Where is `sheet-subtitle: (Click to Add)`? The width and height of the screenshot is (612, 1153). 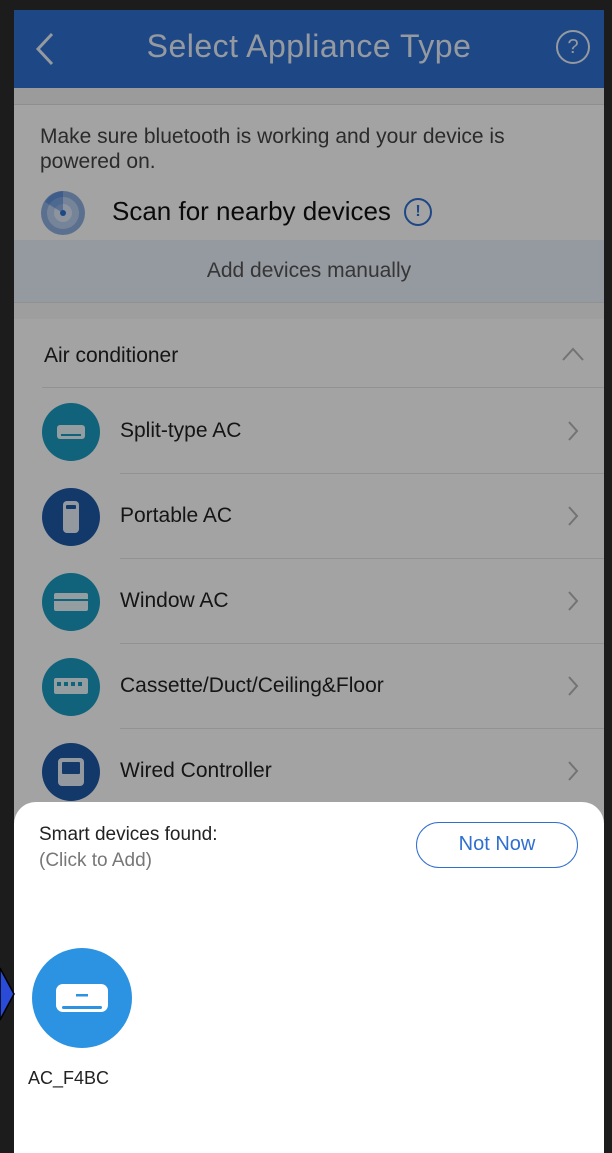
sheet-subtitle: (Click to Add) is located at coordinates (95, 860).